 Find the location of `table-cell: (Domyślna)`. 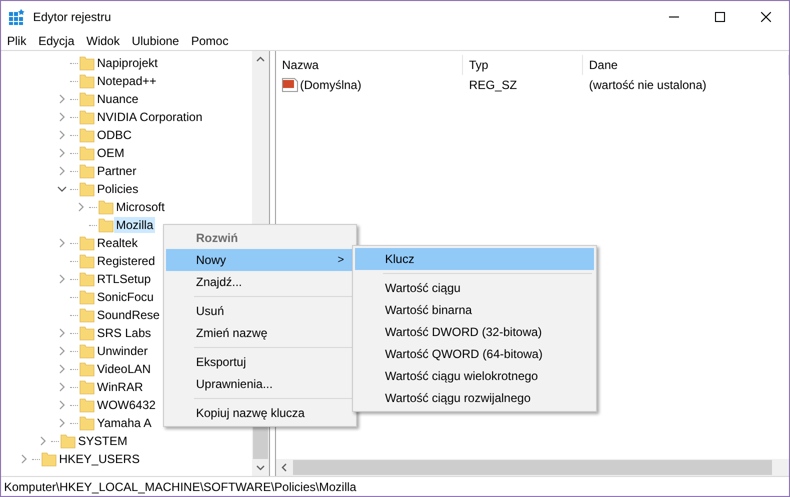

table-cell: (Domyślna) is located at coordinates (369, 85).